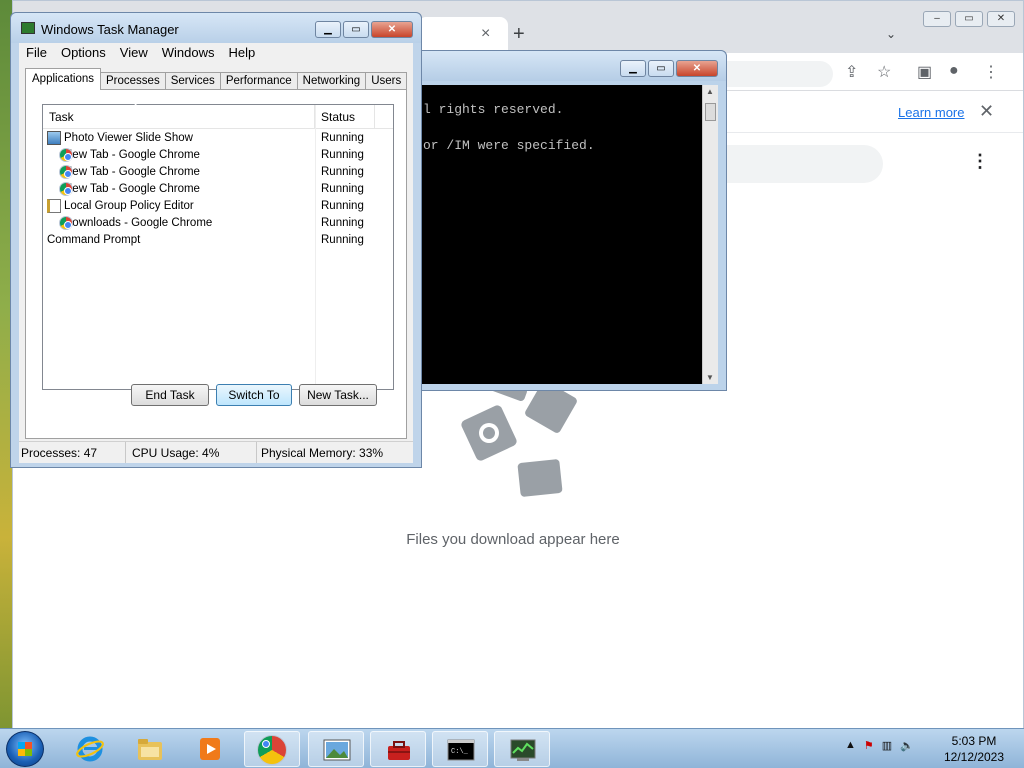 The height and width of the screenshot is (768, 1024). What do you see at coordinates (569, 66) in the screenshot?
I see `command-prompt-titlebar: ▁ ▭ ✕` at bounding box center [569, 66].